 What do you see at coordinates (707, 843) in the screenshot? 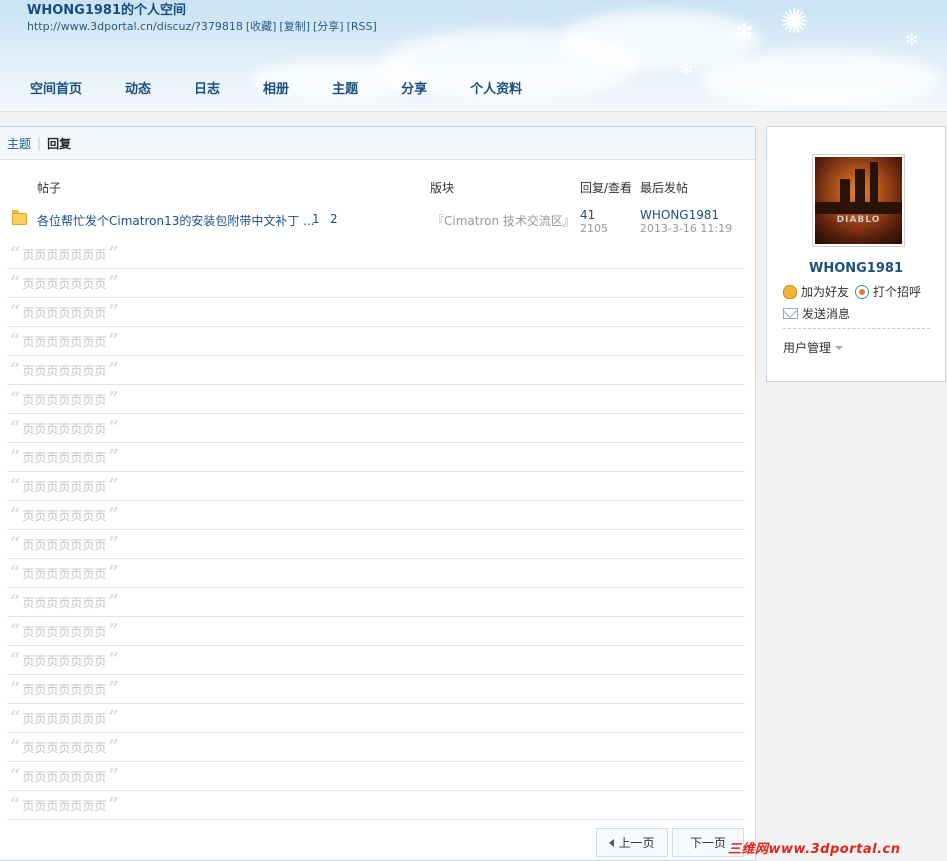
I see `next-page-label: 下一页` at bounding box center [707, 843].